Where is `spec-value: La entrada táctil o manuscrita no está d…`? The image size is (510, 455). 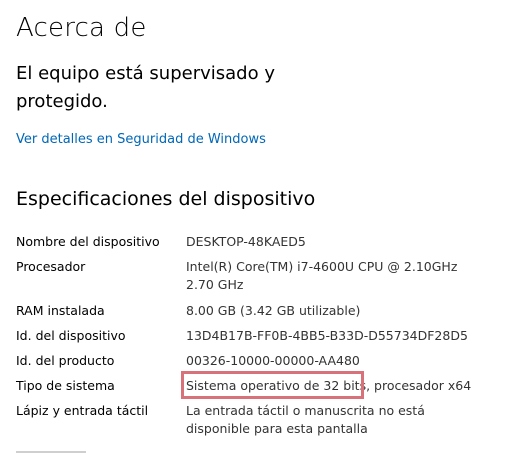 spec-value: La entrada táctil o manuscrita no está d… is located at coordinates (305, 419).